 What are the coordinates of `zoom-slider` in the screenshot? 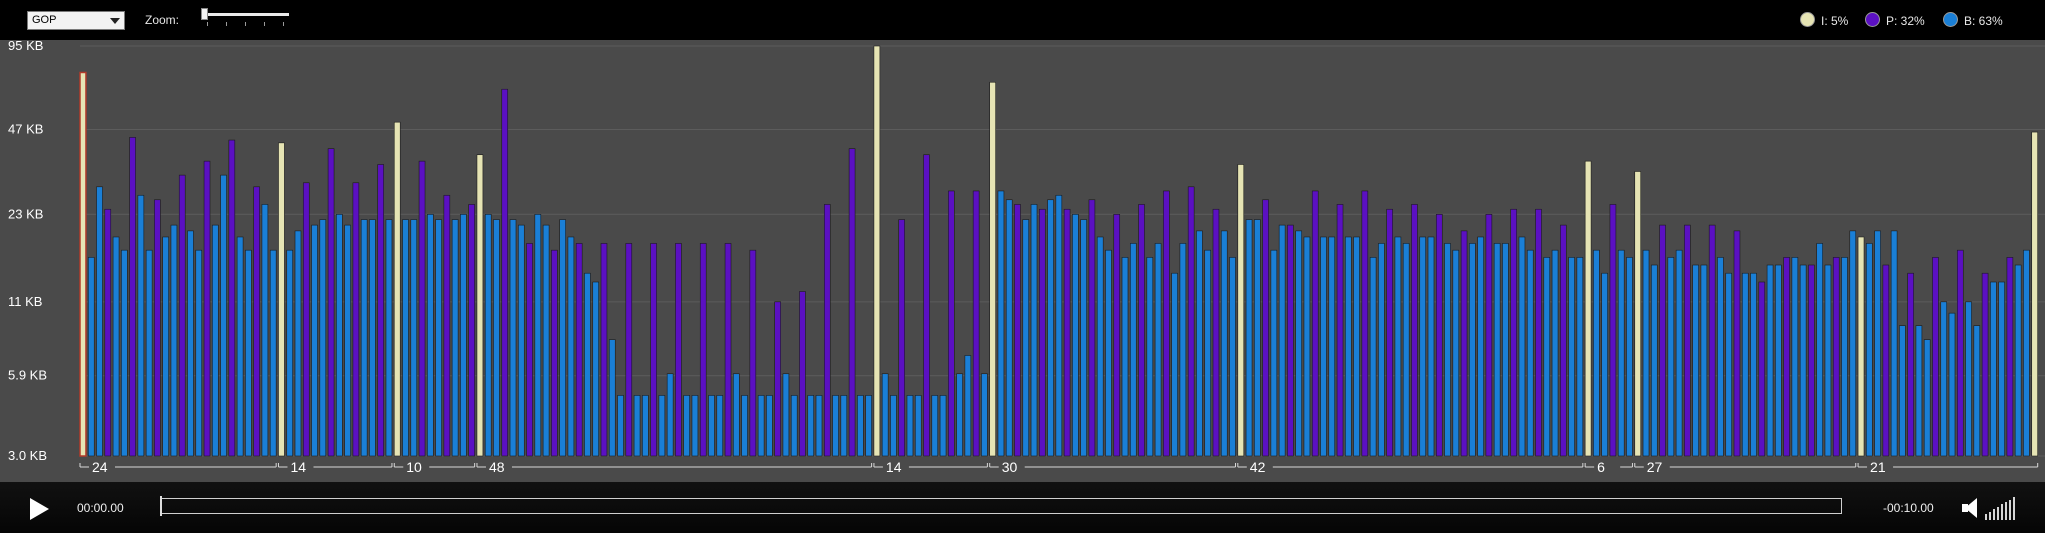 It's located at (246, 19).